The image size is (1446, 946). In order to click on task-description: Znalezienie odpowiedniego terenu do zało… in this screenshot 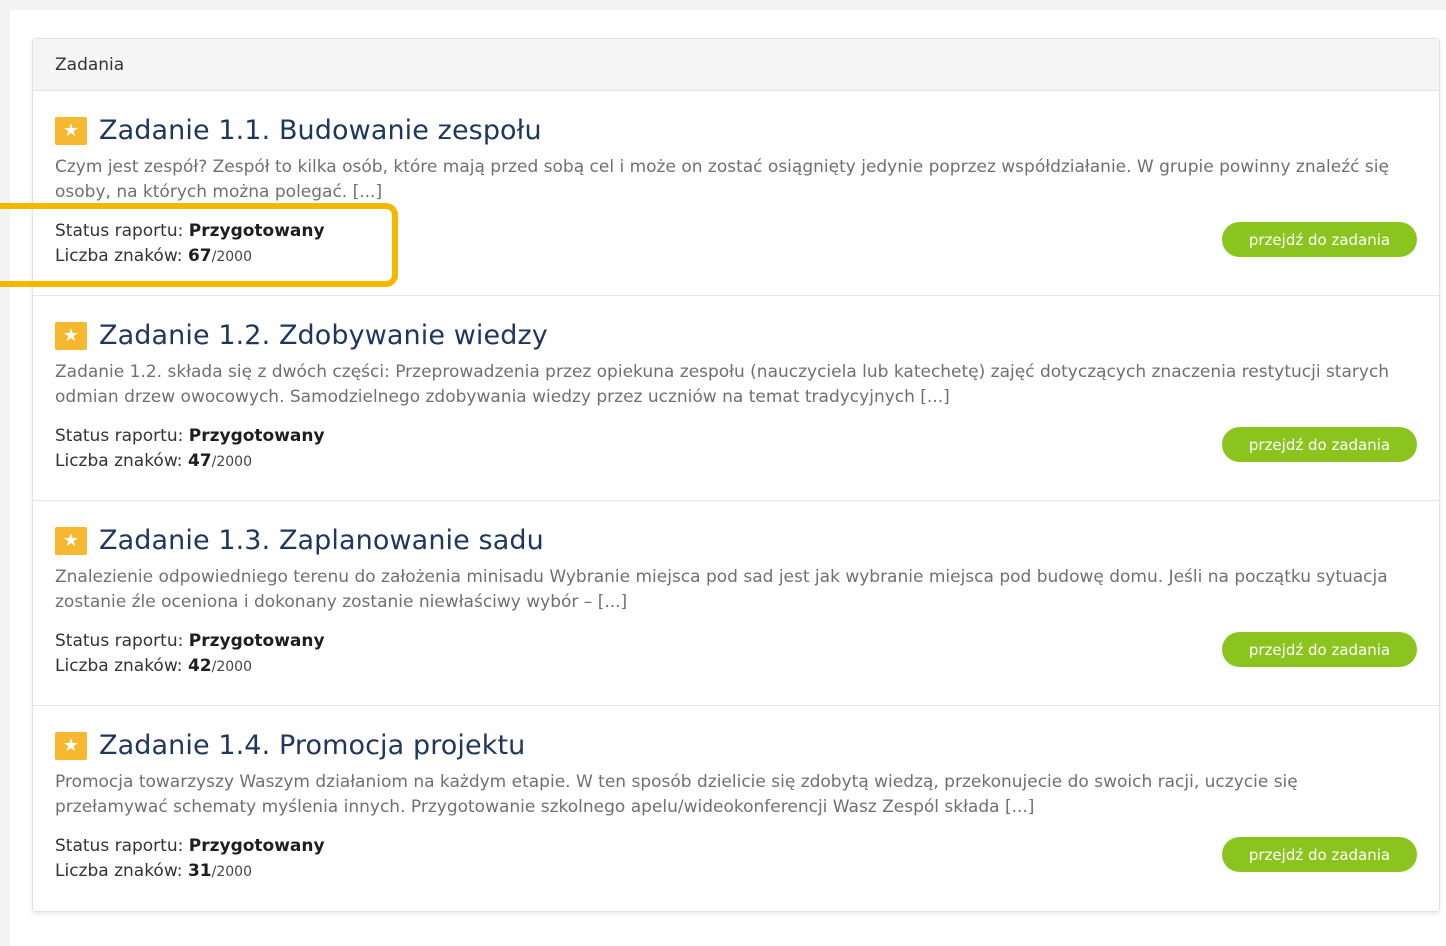, I will do `click(721, 589)`.